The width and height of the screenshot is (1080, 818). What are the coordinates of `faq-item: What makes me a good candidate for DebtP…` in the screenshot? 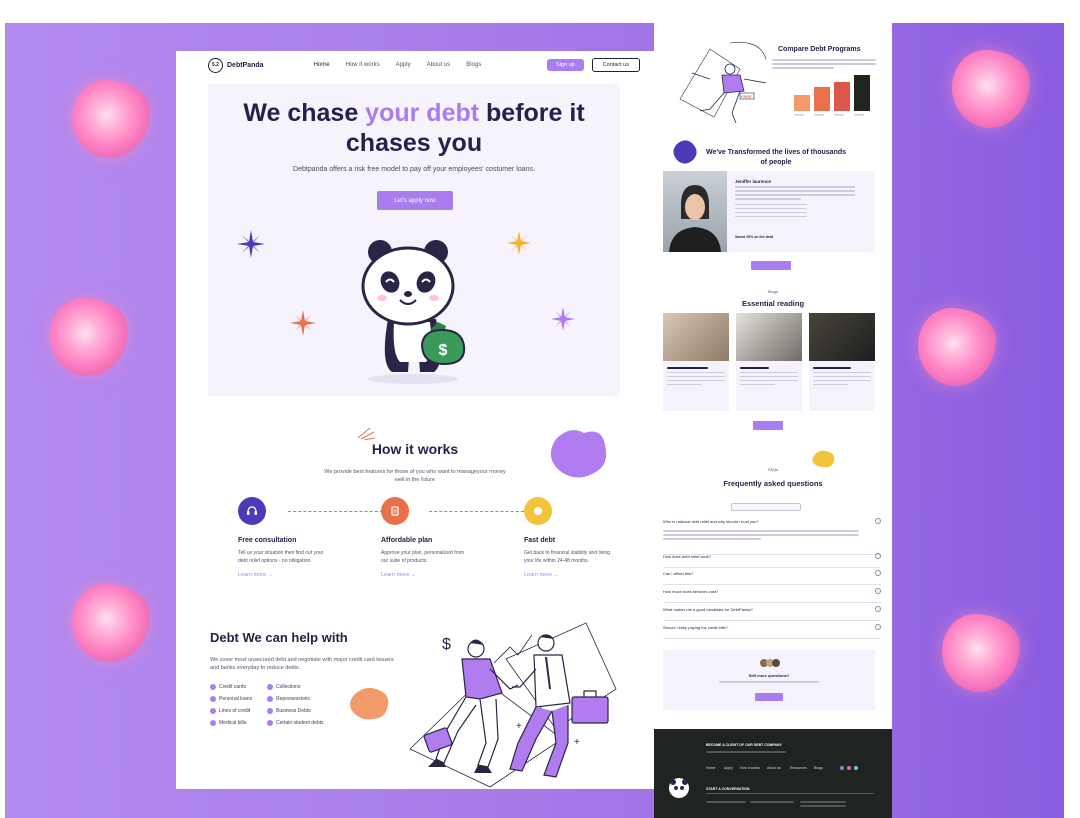 It's located at (772, 613).